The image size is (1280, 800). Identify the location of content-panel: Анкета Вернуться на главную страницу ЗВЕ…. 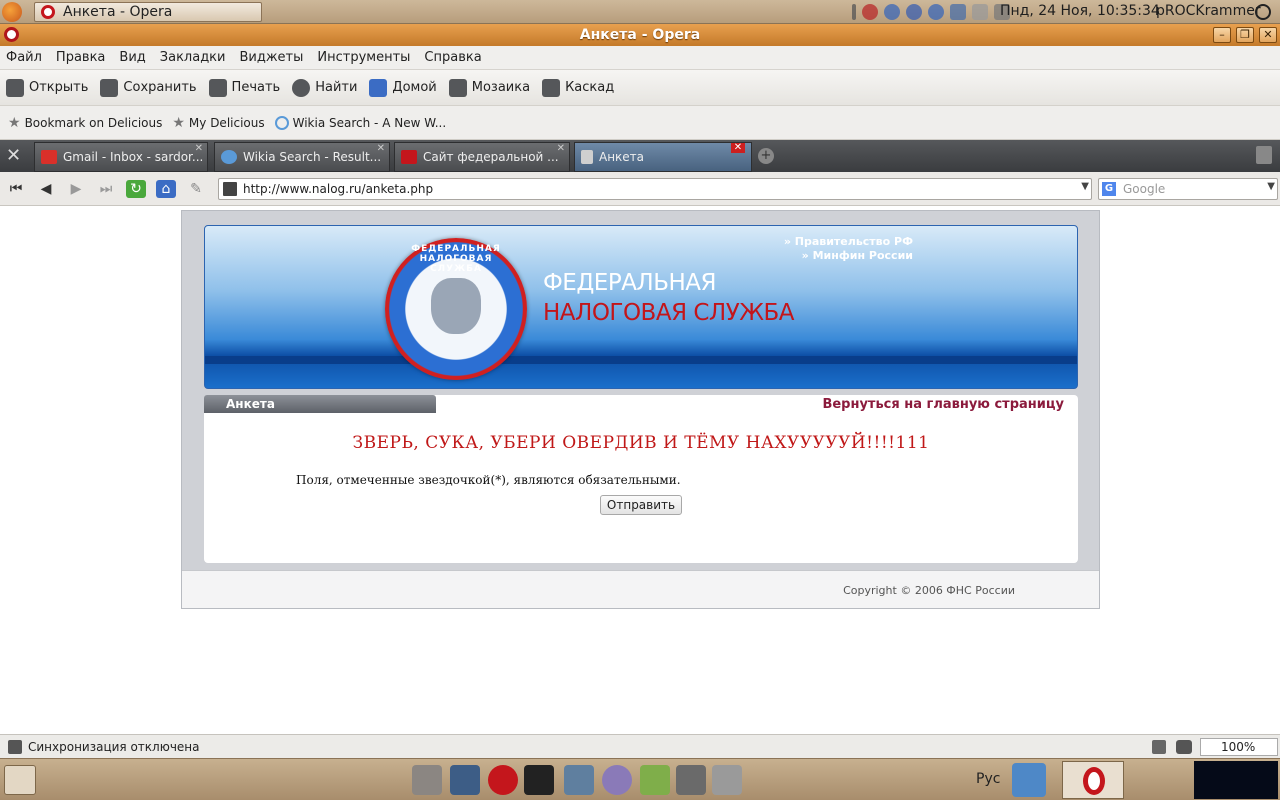
(641, 479).